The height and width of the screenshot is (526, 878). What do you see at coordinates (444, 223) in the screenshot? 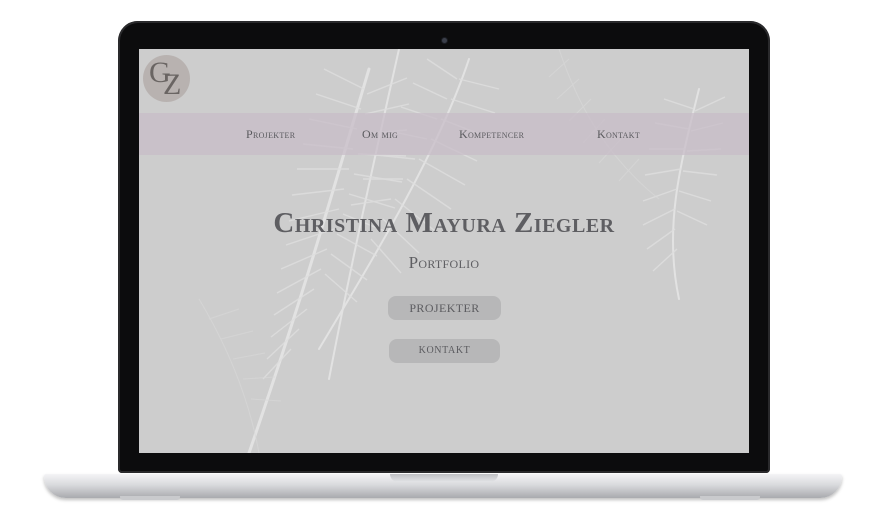
I see `hero-title: Christina Mayura Ziegler` at bounding box center [444, 223].